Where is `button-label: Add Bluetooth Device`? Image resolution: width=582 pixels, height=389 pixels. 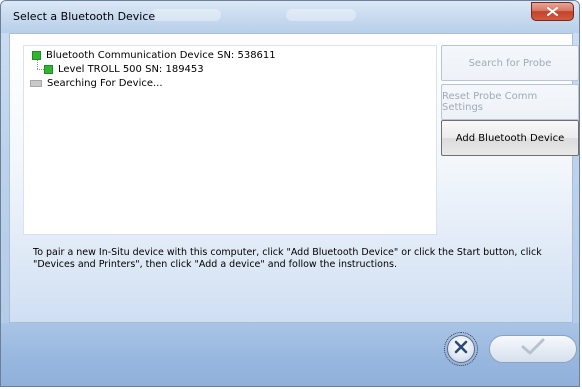 button-label: Add Bluetooth Device is located at coordinates (510, 138).